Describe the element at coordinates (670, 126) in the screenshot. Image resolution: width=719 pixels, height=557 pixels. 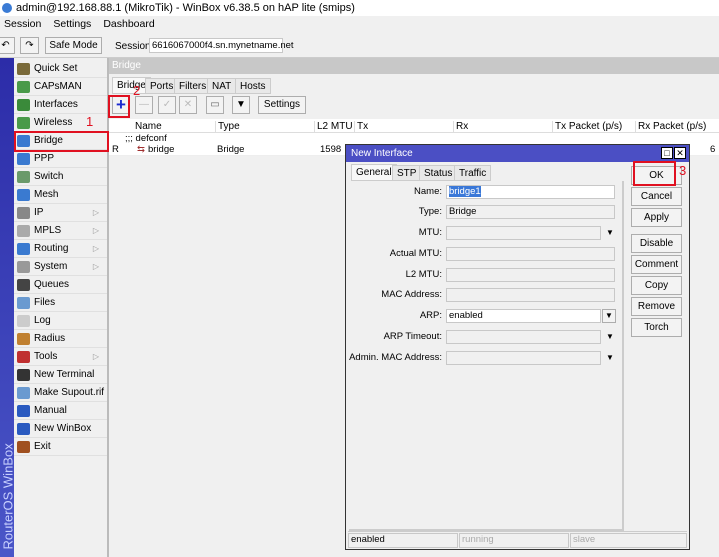
I see `col-rx-packet: Rx Packet (p/s)` at that location.